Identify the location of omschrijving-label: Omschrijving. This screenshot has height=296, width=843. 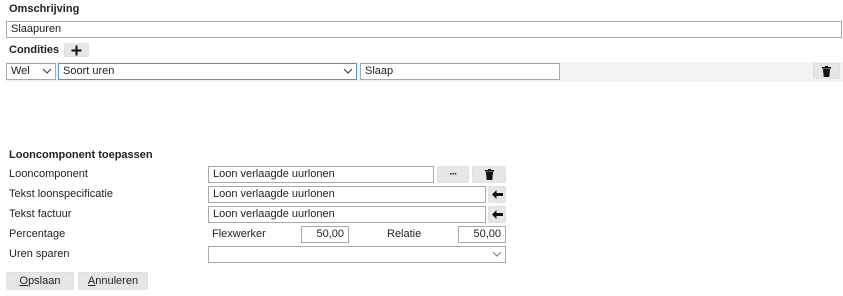
(44, 9).